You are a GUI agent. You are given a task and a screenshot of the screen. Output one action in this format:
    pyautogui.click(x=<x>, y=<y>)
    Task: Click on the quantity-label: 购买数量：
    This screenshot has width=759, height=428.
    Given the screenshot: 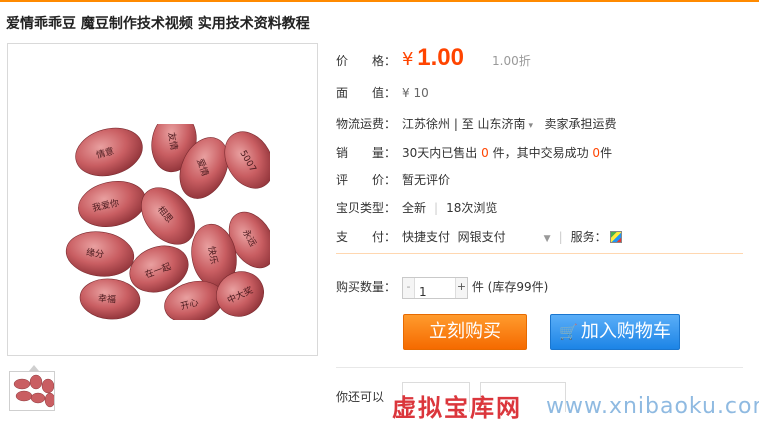 What is the action you would take?
    pyautogui.click(x=366, y=287)
    